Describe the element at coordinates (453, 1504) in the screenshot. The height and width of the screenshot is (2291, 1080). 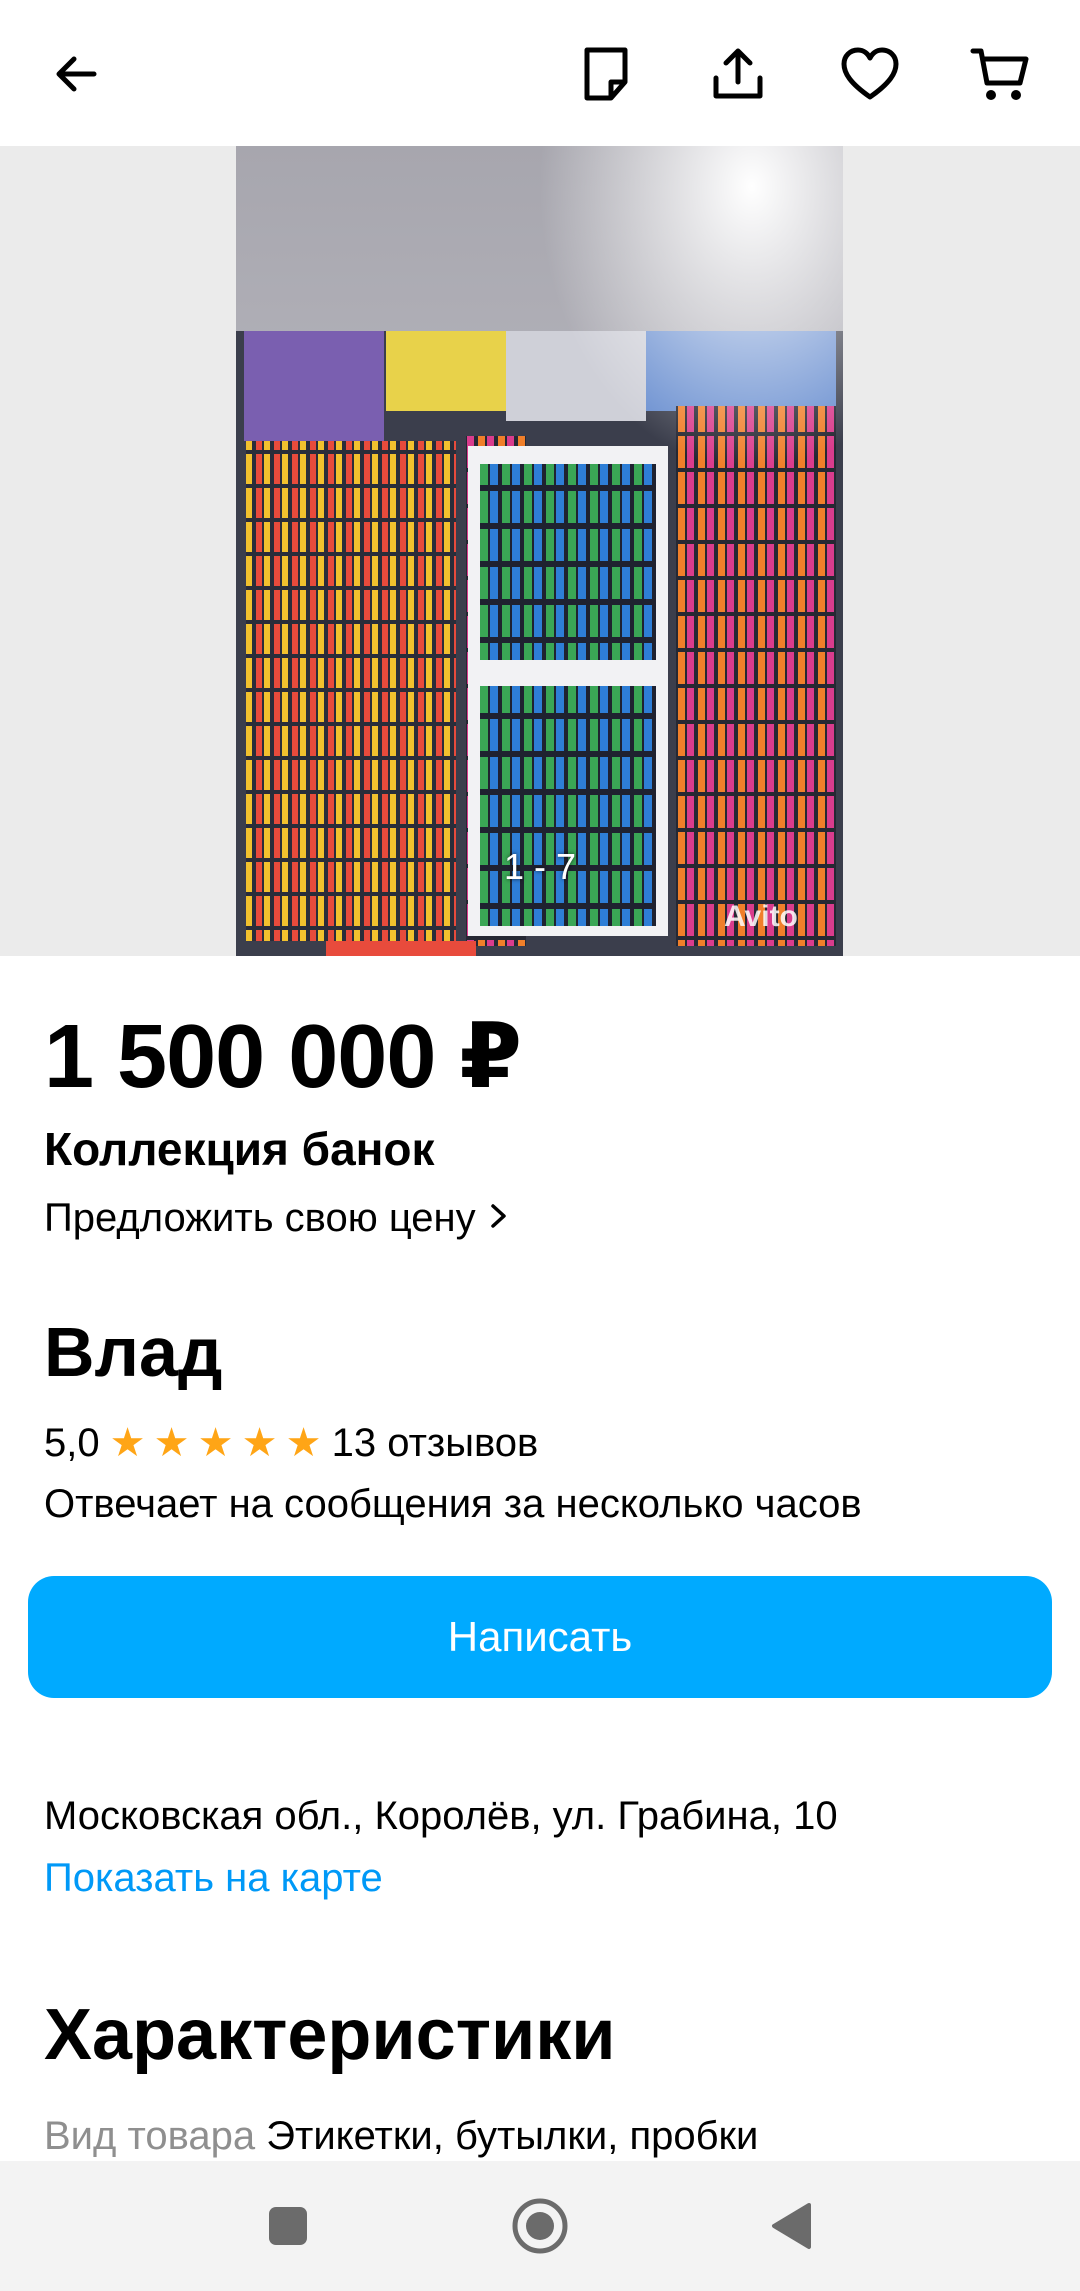
I see `reply-time: Отвечает на сообщения за несколько часов` at that location.